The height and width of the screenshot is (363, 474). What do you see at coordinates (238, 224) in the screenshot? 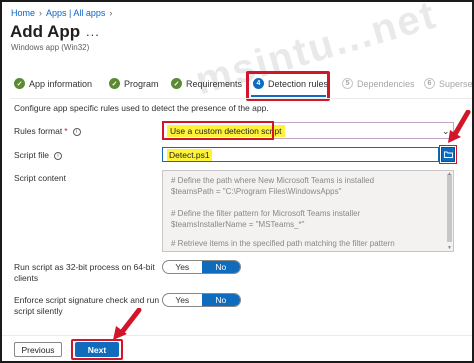
I see `script-line: $teamsInstallerName = "MSTeams_*"` at bounding box center [238, 224].